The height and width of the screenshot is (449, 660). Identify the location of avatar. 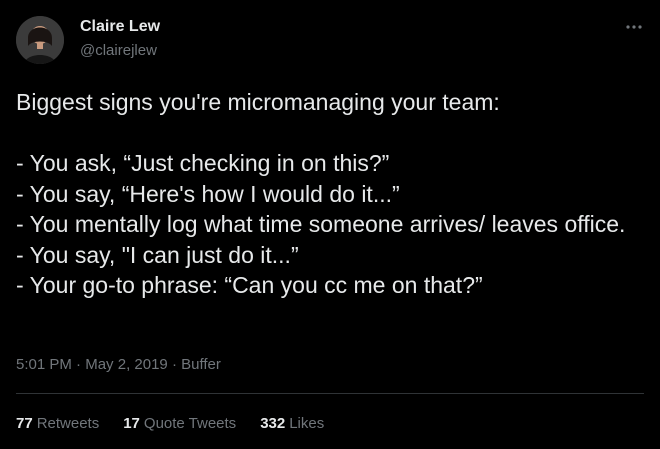
(40, 40).